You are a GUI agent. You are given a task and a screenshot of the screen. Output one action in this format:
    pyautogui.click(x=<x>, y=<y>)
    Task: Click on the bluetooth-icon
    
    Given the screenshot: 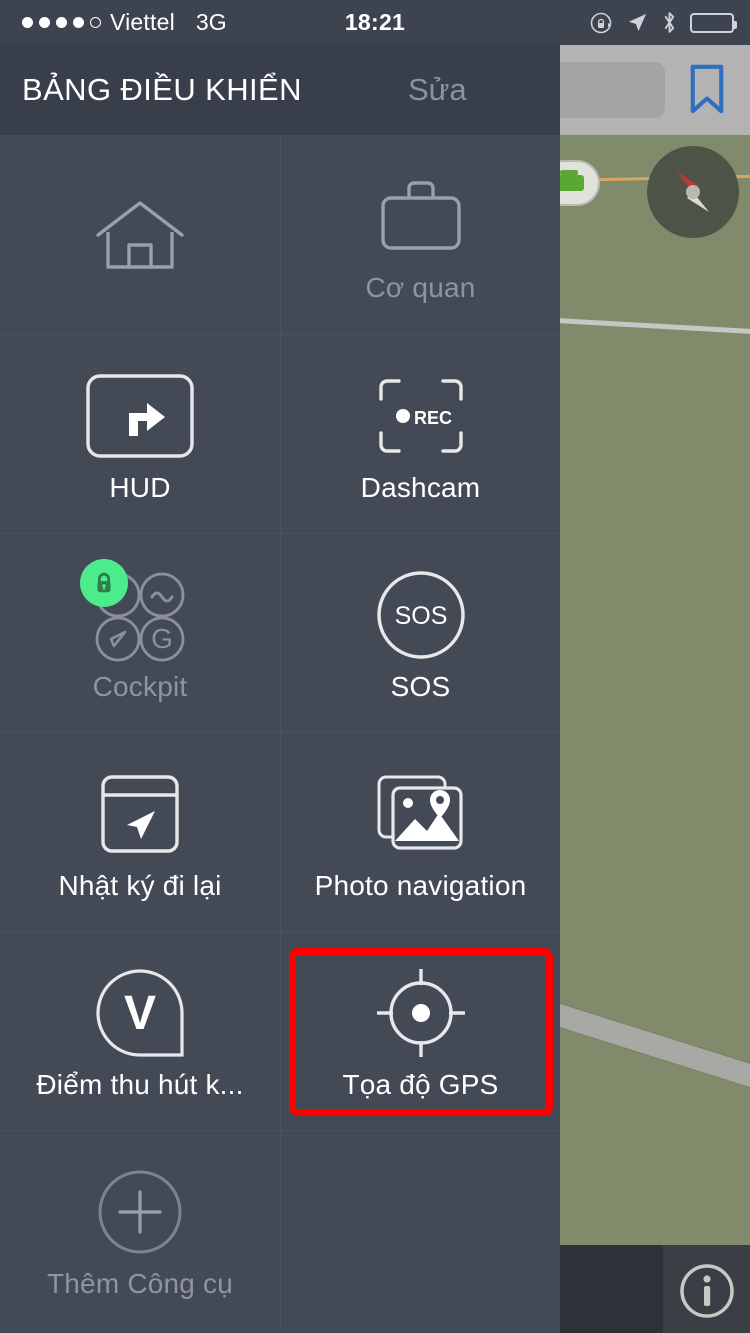 What is the action you would take?
    pyautogui.click(x=669, y=22)
    